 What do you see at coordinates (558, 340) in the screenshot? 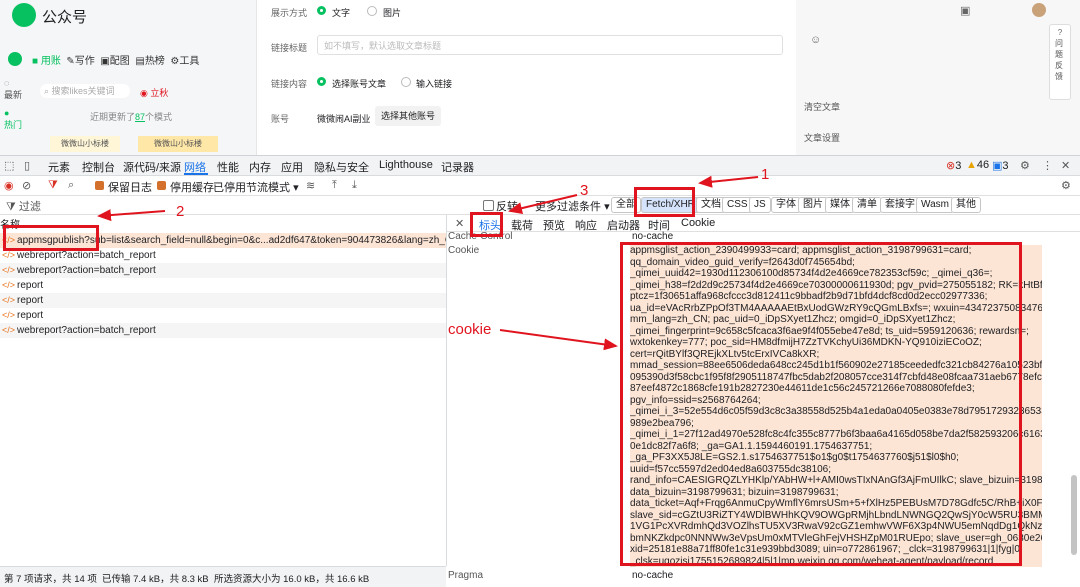
I see `arrow-cookie` at bounding box center [558, 340].